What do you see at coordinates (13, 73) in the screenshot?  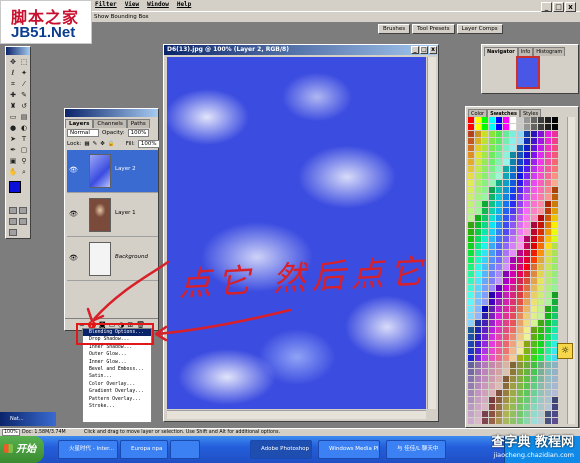 I see `lasso-tool-icon: ℓ` at bounding box center [13, 73].